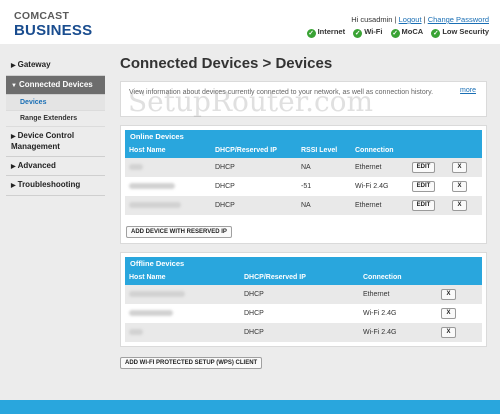  What do you see at coordinates (372, 19) in the screenshot?
I see `user-greeting: Hi cusadmin` at bounding box center [372, 19].